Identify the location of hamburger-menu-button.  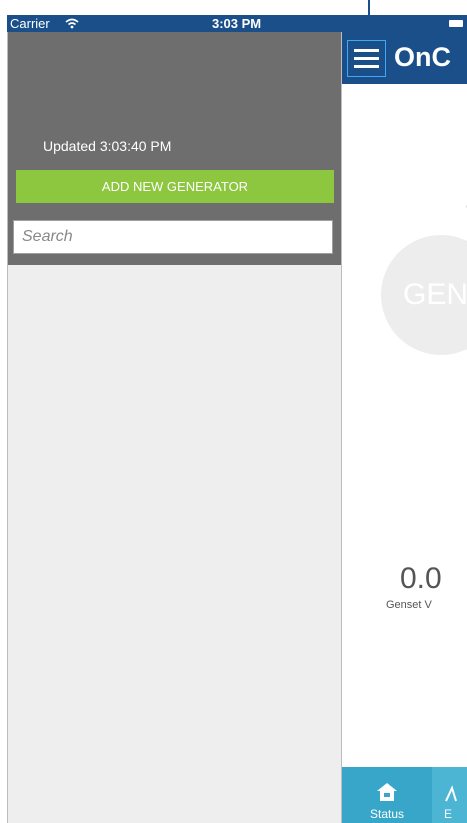
(366, 58).